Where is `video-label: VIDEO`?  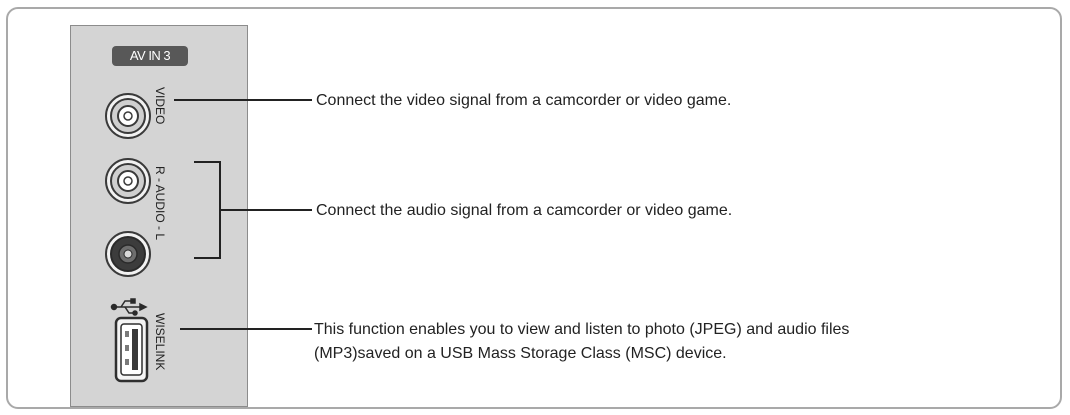
video-label: VIDEO is located at coordinates (160, 106).